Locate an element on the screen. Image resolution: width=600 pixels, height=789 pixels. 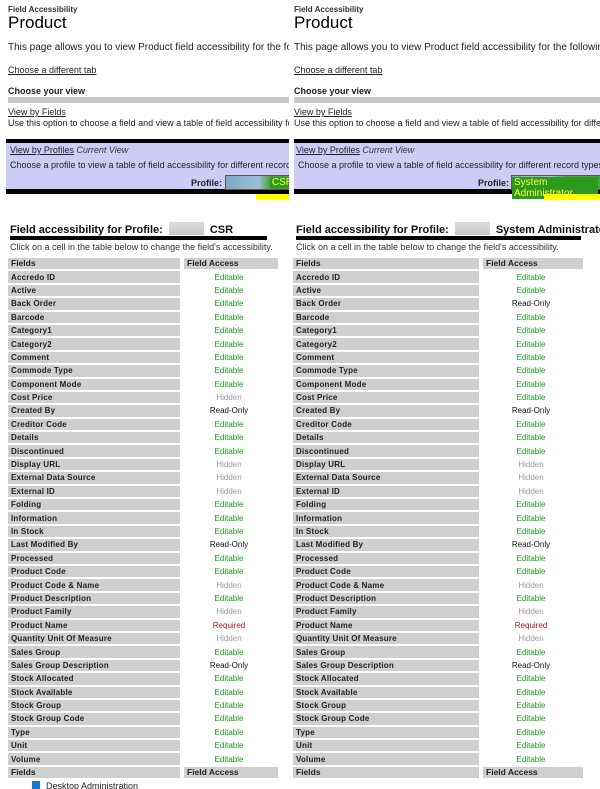
column-header-field-access: Field Access is located at coordinates (531, 264).